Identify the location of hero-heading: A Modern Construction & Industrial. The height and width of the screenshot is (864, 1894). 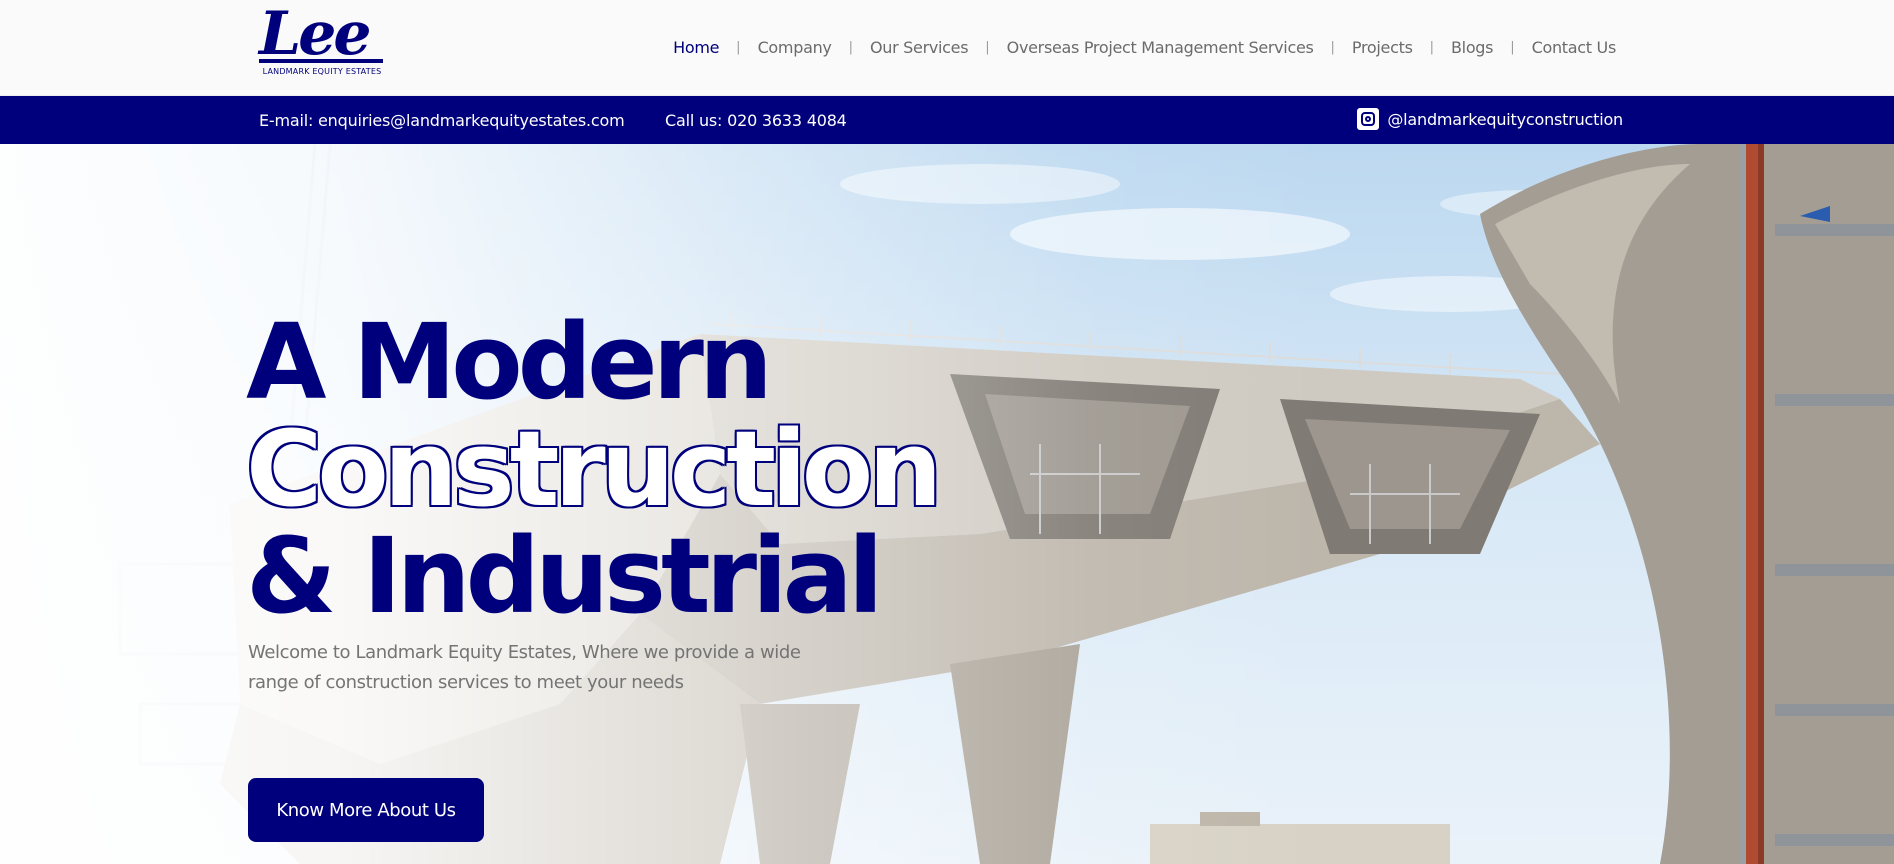
(594, 469).